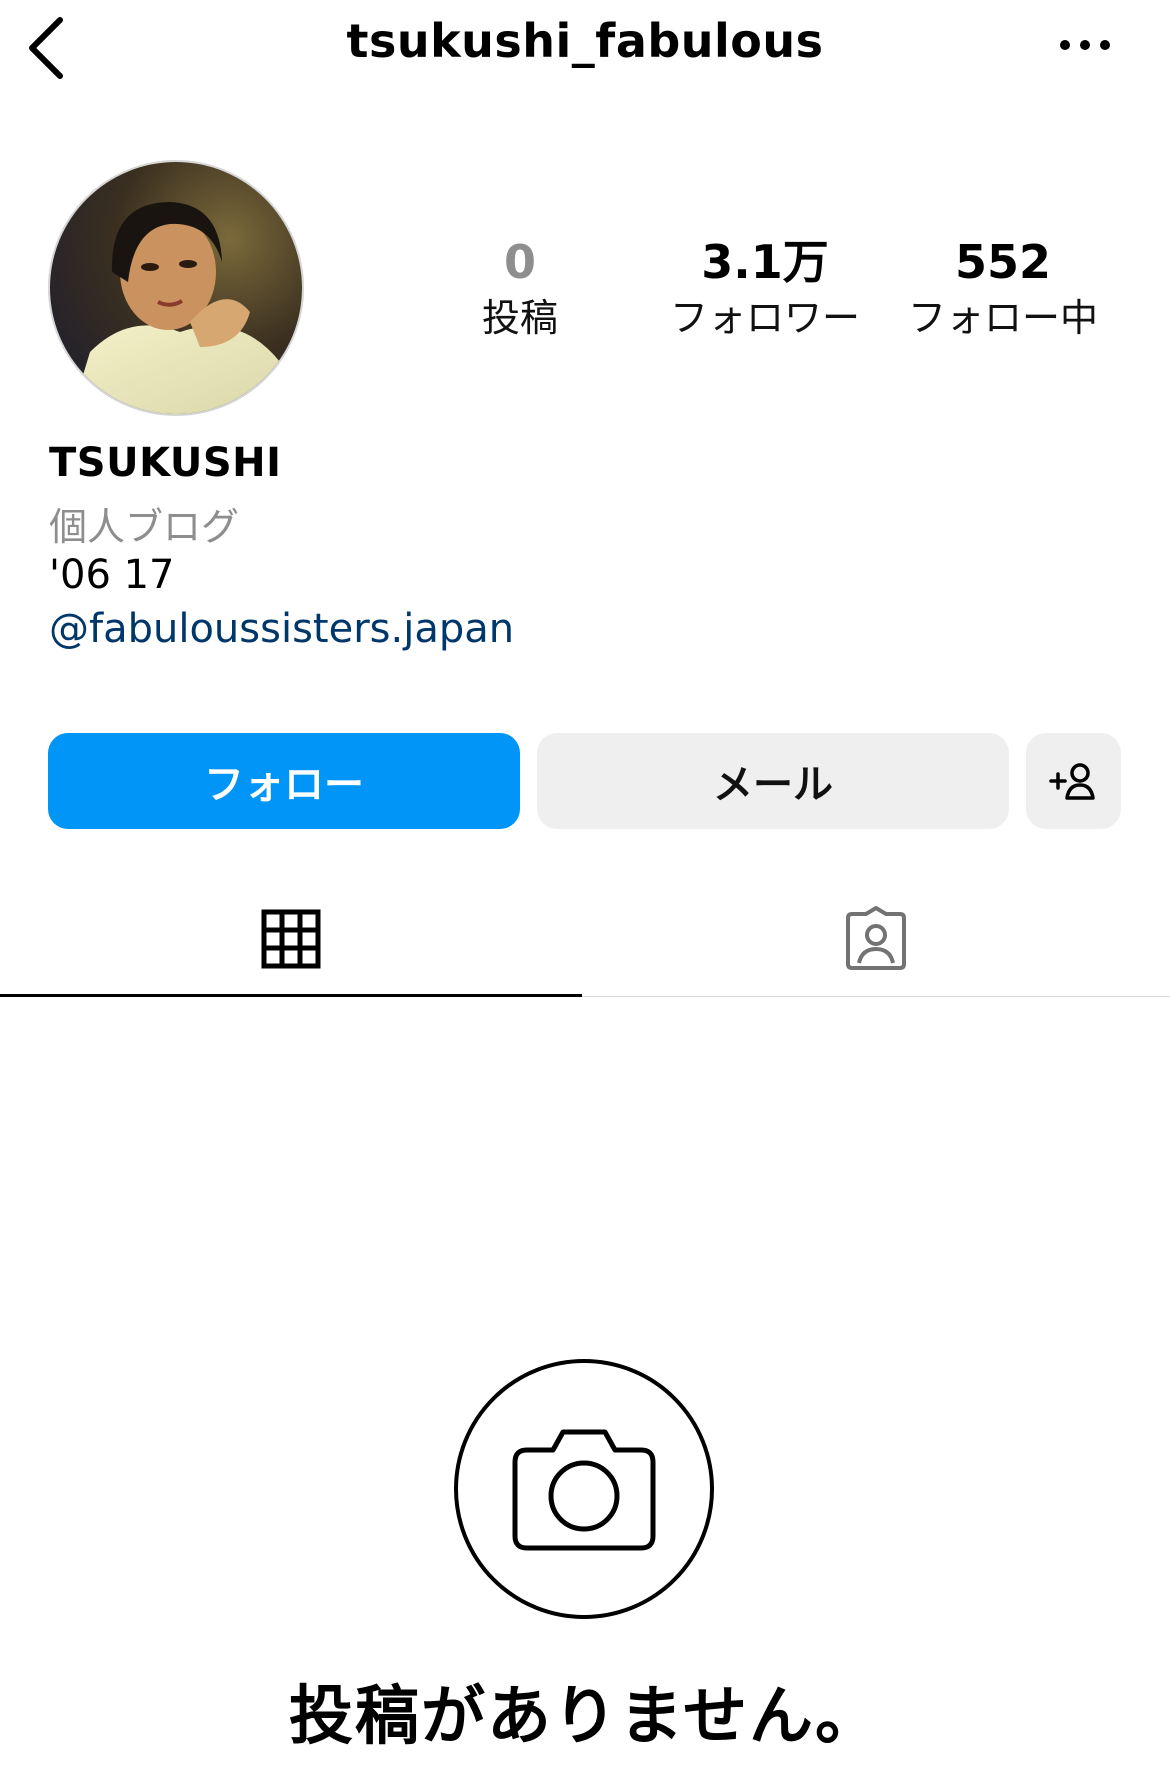 Image resolution: width=1170 pixels, height=1766 pixels. What do you see at coordinates (1002, 318) in the screenshot?
I see `following-label: フォロー中` at bounding box center [1002, 318].